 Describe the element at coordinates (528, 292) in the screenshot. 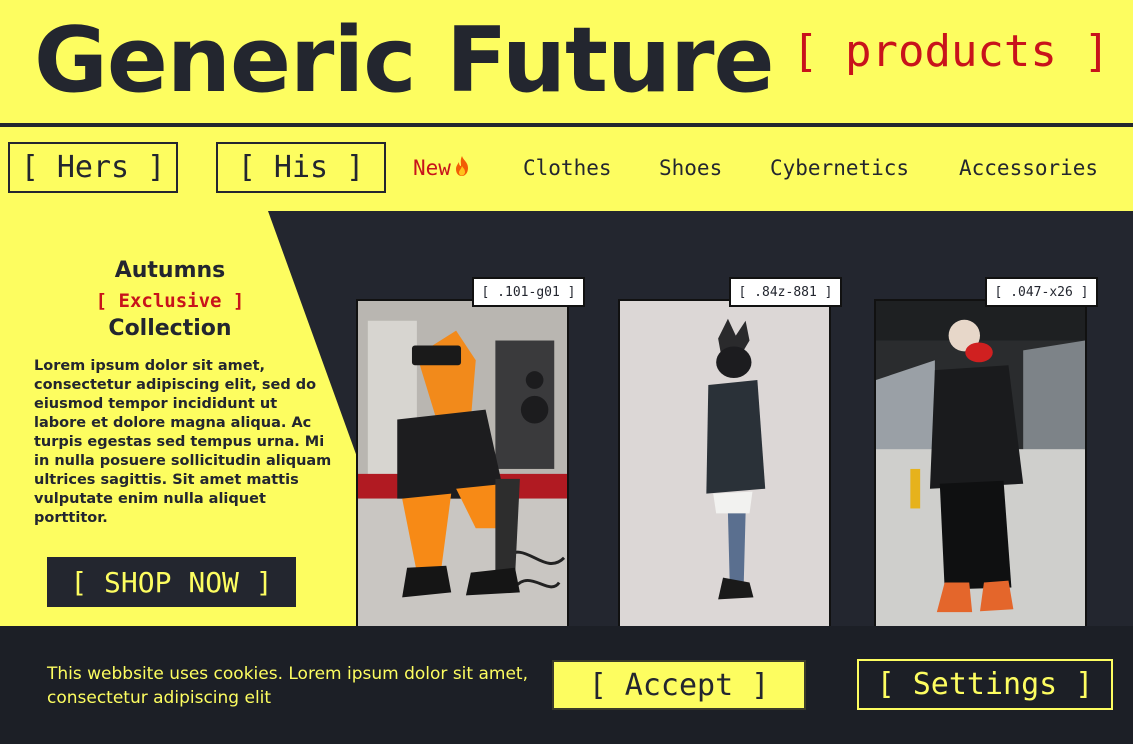

I see `product-tag: [ .101-g01 ]` at that location.